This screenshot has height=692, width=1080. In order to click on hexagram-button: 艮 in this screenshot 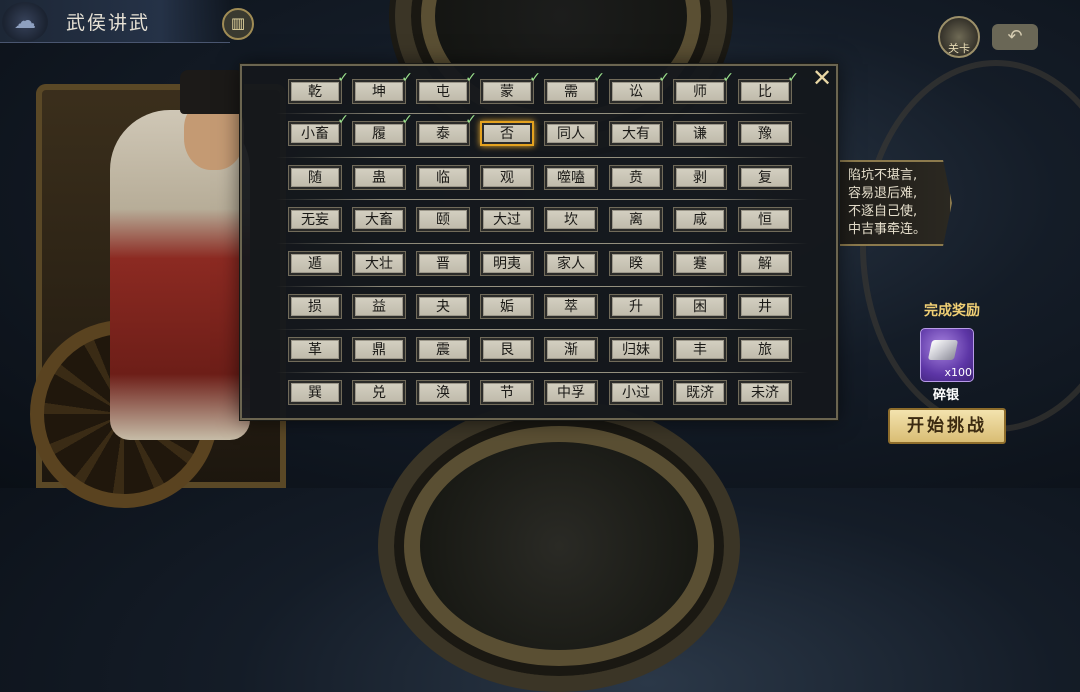, I will do `click(507, 349)`.